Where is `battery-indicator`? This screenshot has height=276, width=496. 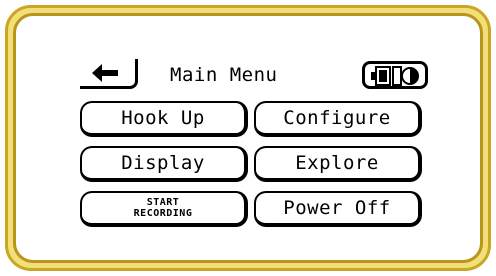
battery-indicator is located at coordinates (395, 75).